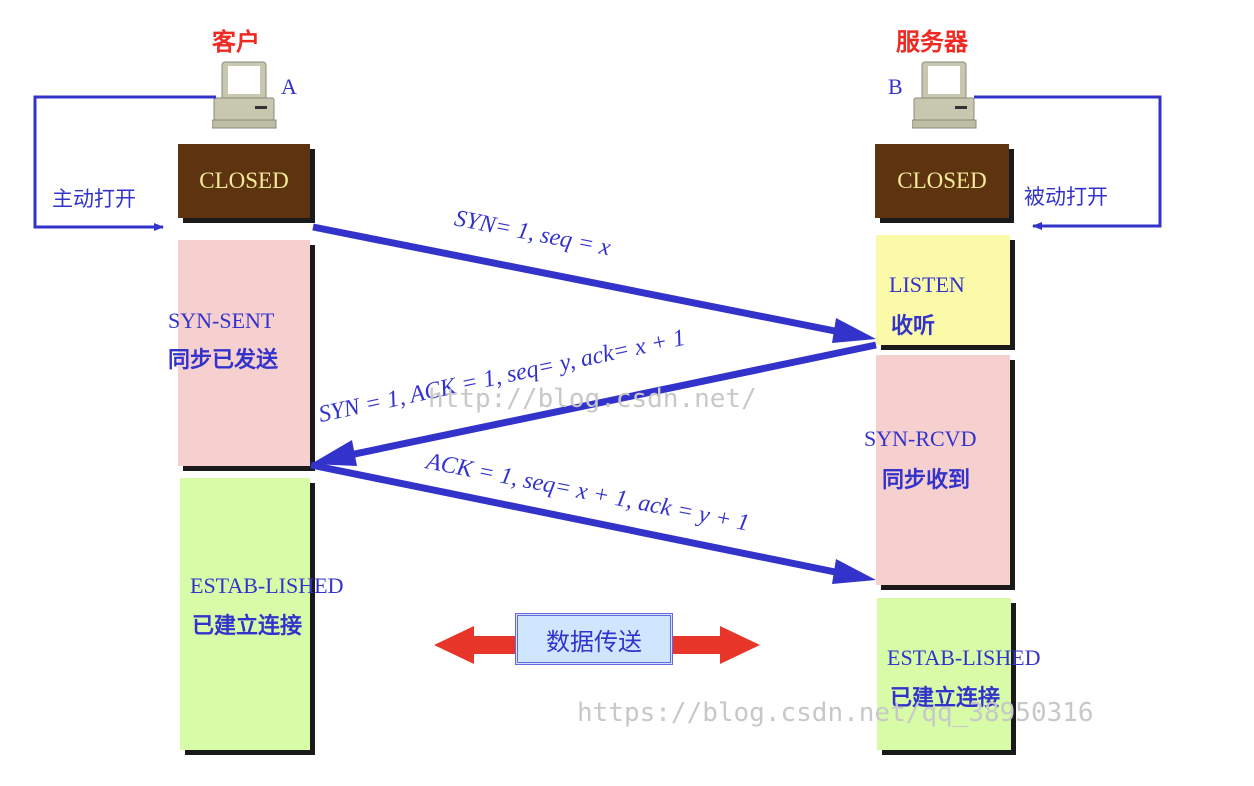 The height and width of the screenshot is (786, 1254). Describe the element at coordinates (854, 330) in the screenshot. I see `syn-arrow-head` at that location.